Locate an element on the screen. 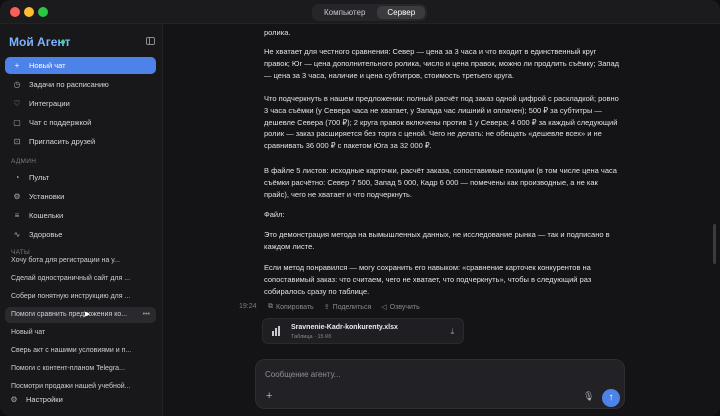  sidebar-item-support-chat: ▢ Чат с поддержкой is located at coordinates (80, 122).